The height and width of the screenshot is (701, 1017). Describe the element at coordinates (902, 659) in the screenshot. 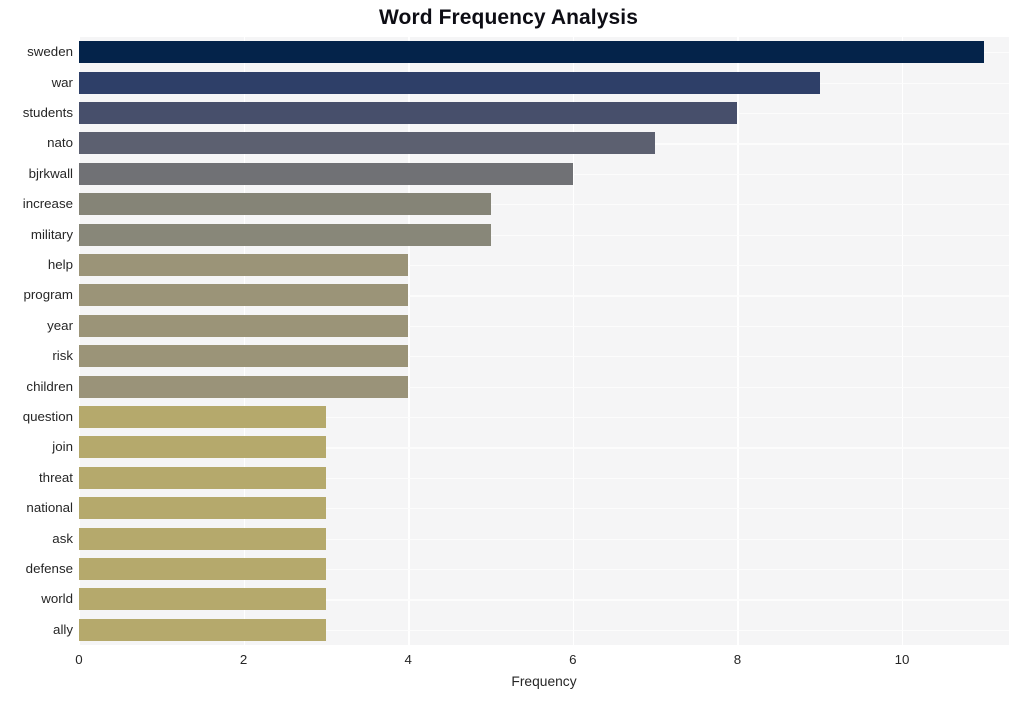

I see `x-tick-10: 10` at that location.